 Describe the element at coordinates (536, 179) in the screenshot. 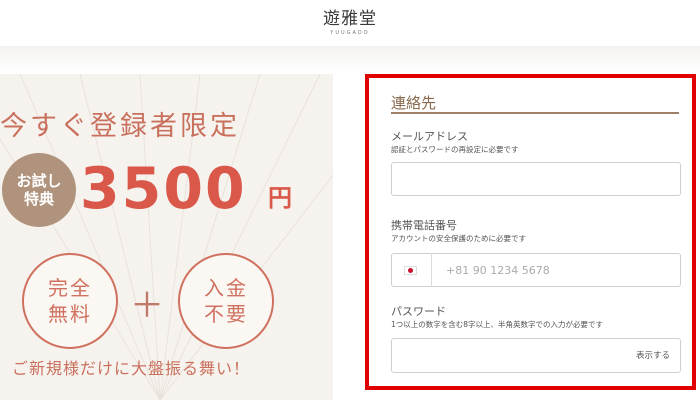

I see `email-field` at that location.